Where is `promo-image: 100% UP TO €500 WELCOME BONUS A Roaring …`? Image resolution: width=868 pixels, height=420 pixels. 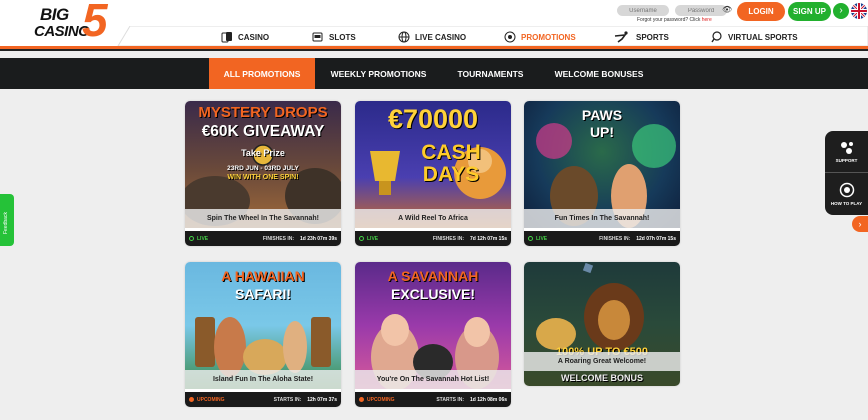 promo-image: 100% UP TO €500 WELCOME BONUS A Roaring … is located at coordinates (602, 324).